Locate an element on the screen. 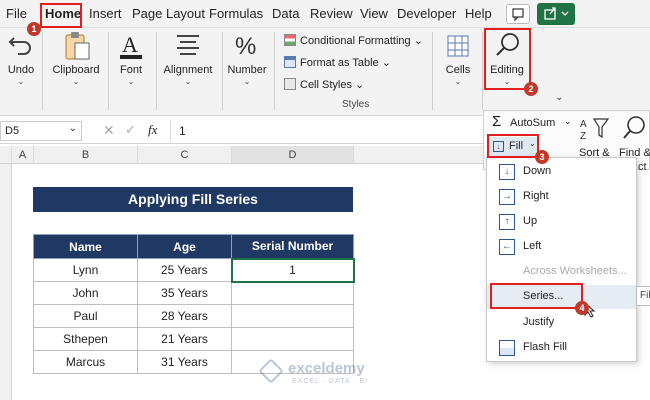  enter-icon: ✓ is located at coordinates (130, 130).